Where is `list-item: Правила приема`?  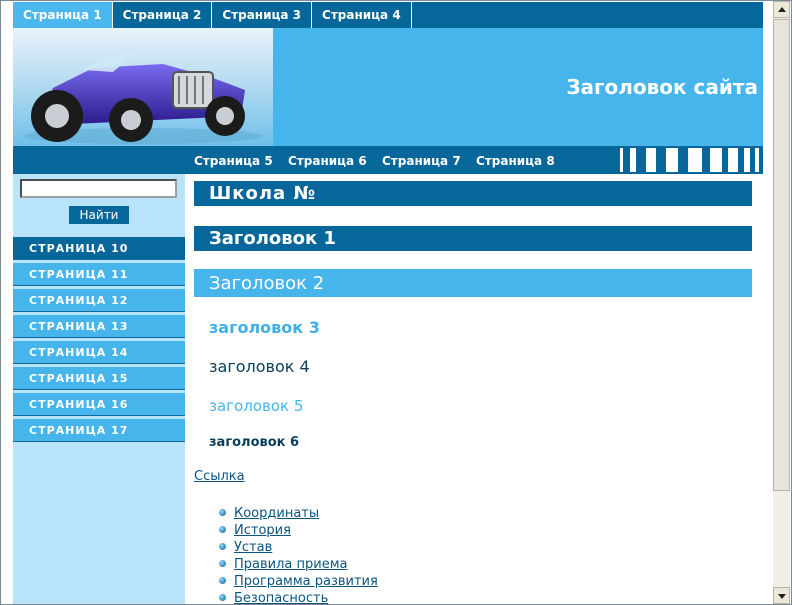
list-item: Правила приема is located at coordinates (298, 564).